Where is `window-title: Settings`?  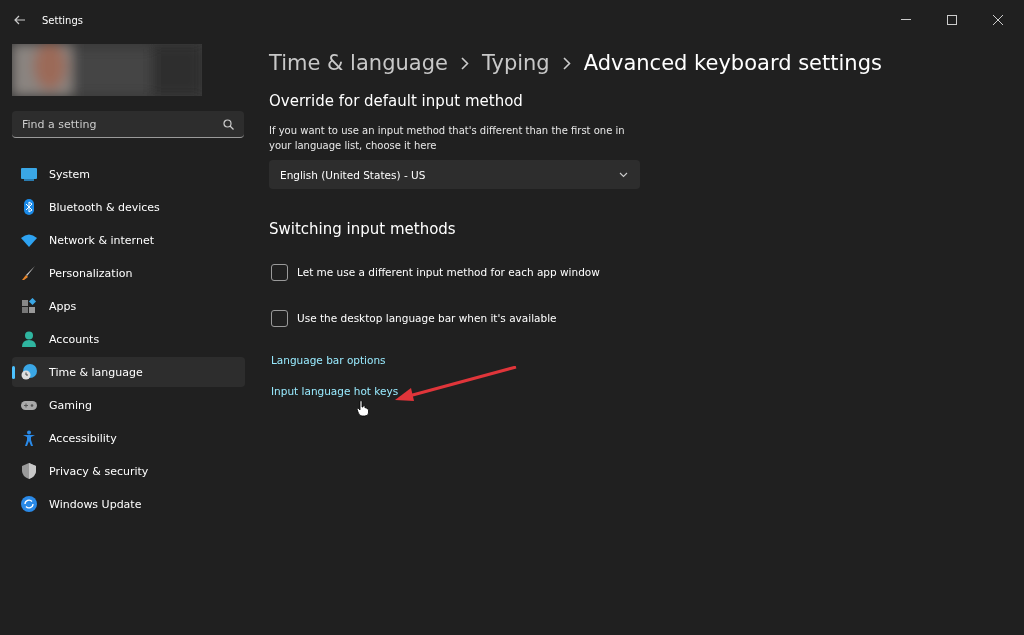
window-title: Settings is located at coordinates (62, 20).